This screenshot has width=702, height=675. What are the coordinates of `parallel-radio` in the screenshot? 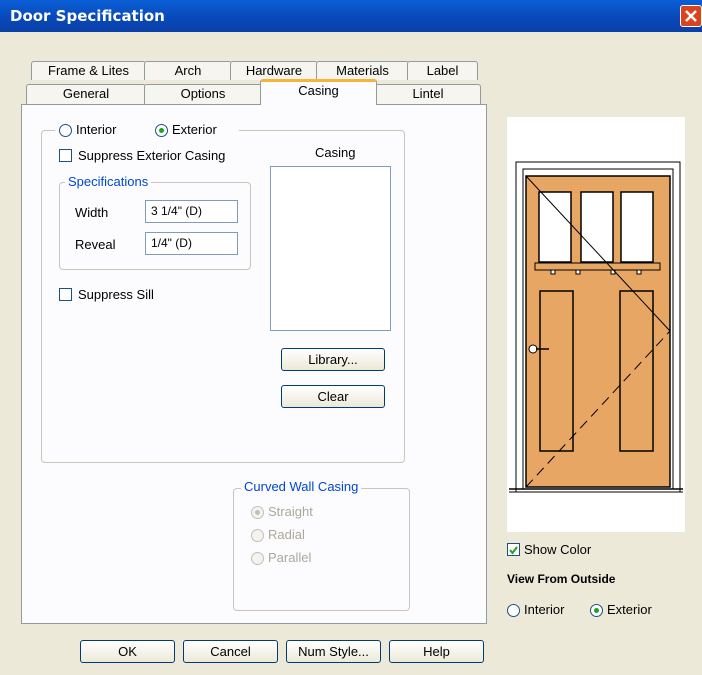 It's located at (257, 558).